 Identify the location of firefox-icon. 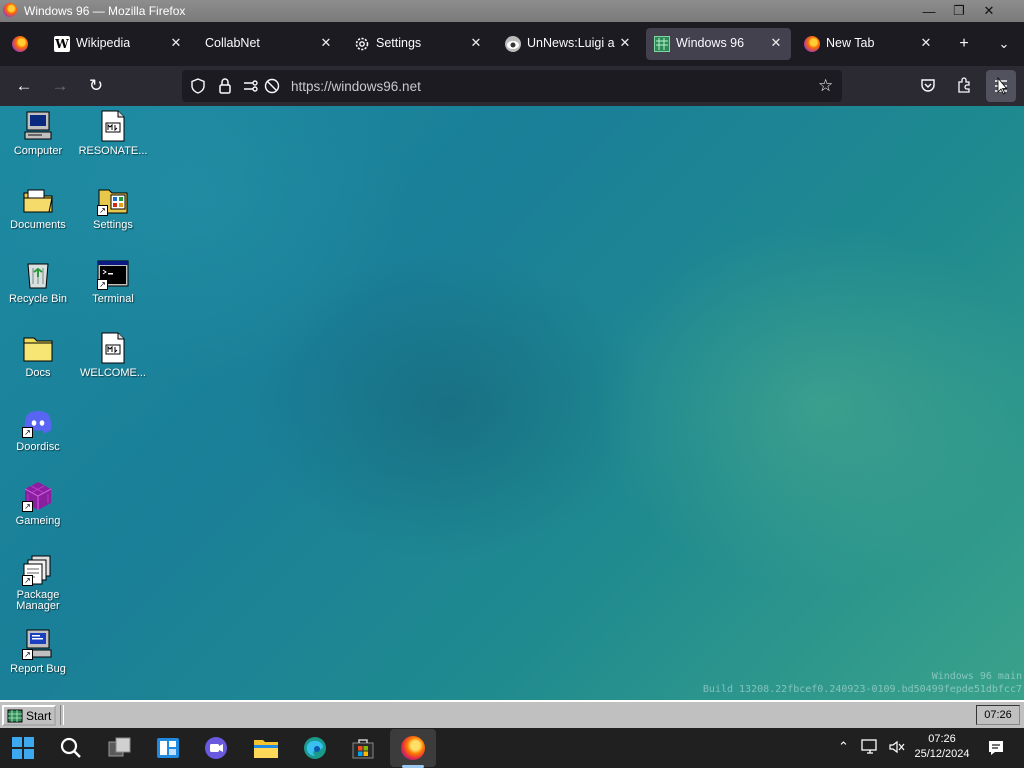
(413, 748).